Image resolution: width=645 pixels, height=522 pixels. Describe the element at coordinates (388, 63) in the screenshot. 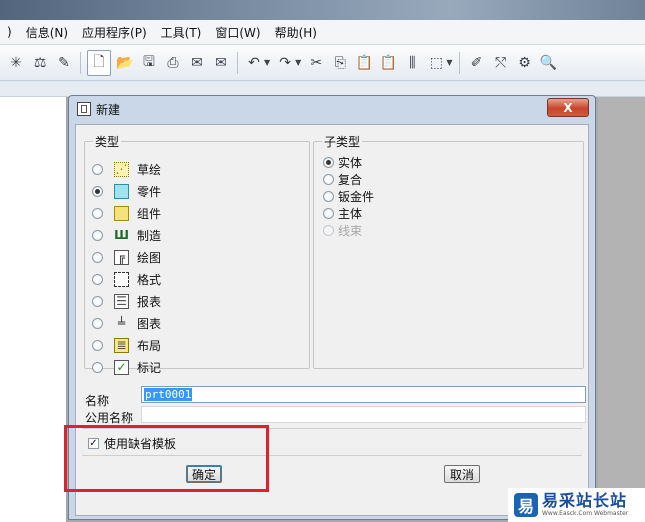

I see `paste-special-icon: 📋` at that location.